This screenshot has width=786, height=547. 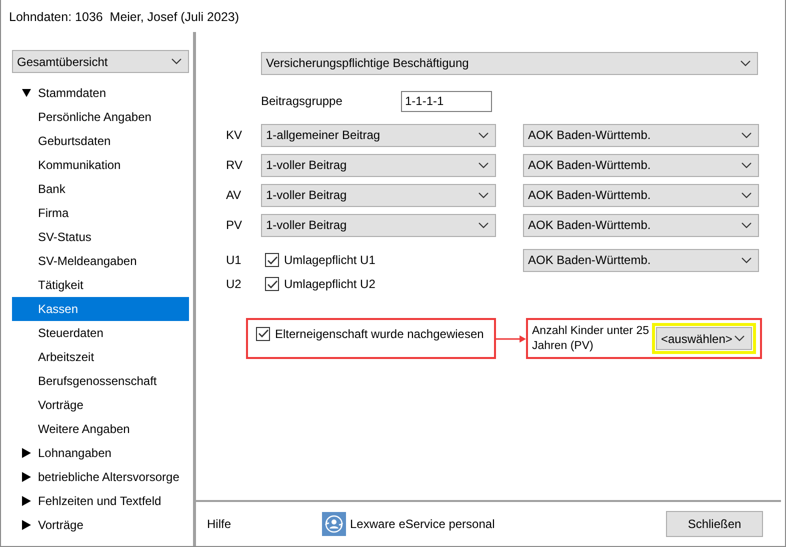 What do you see at coordinates (393, 16) in the screenshot?
I see `window-title: Lohndaten: 1036 Meier, Josef (Juli 2023)` at bounding box center [393, 16].